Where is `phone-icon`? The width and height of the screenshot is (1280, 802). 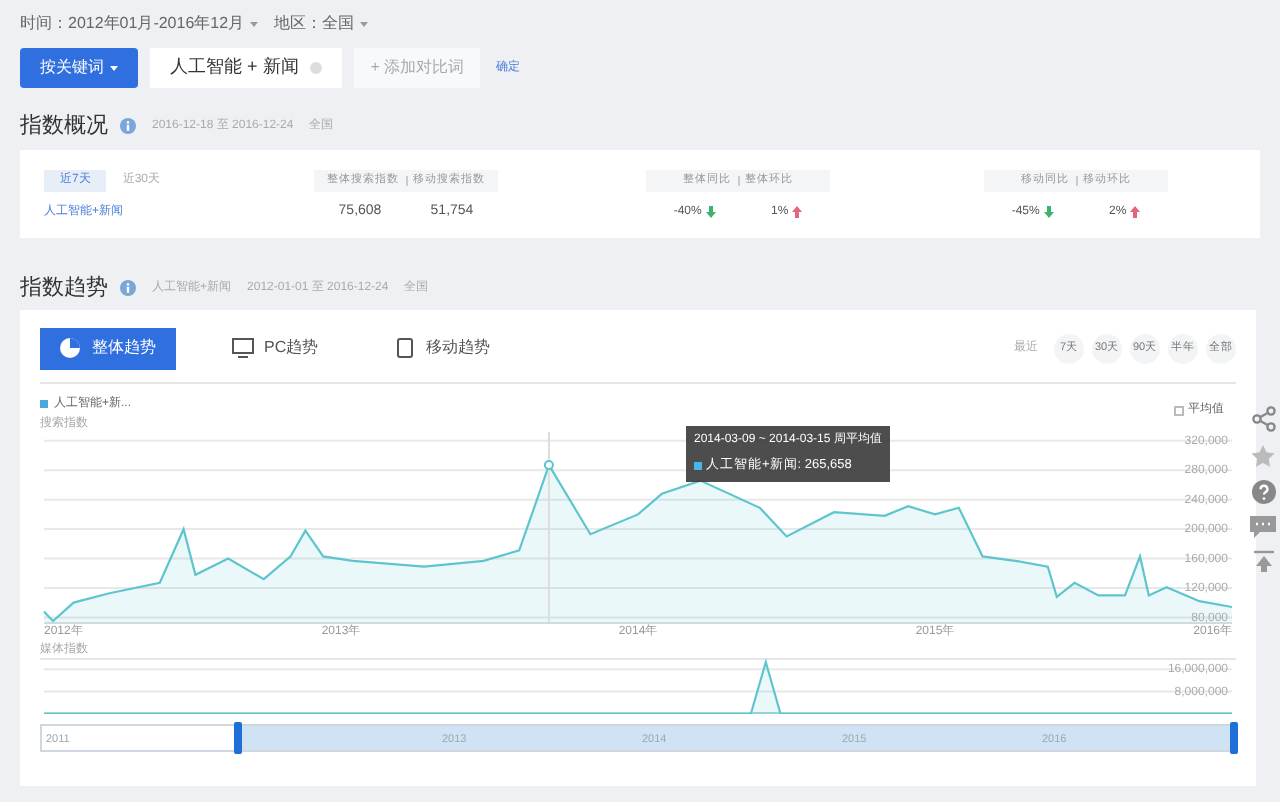 phone-icon is located at coordinates (405, 348).